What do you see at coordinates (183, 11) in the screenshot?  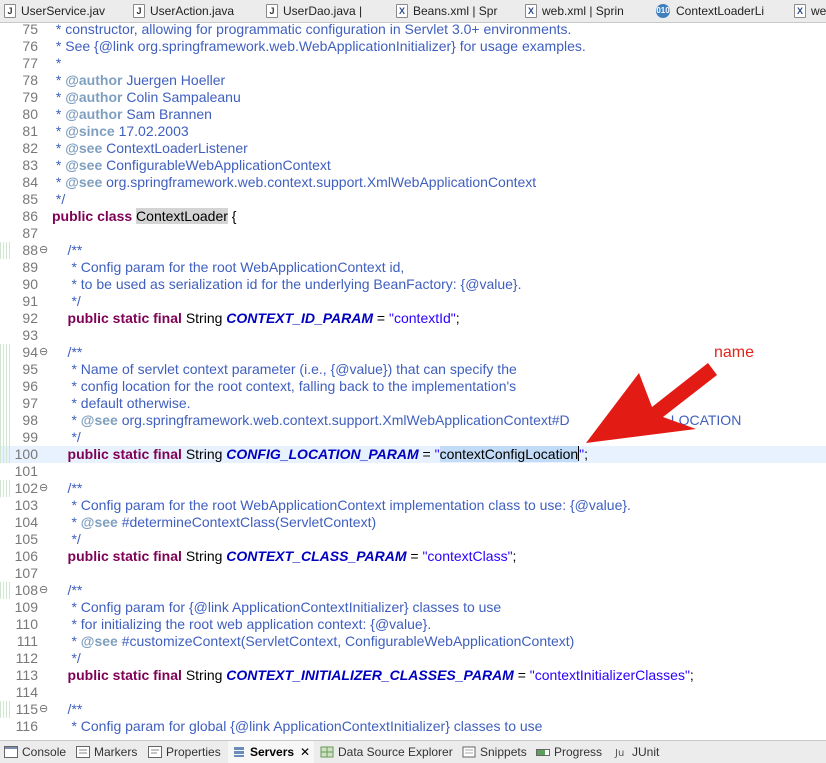 I see `tab-useraction: J UserAction.java` at bounding box center [183, 11].